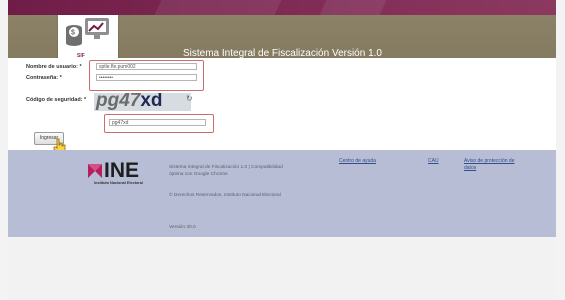 Image resolution: width=565 pixels, height=300 pixels. I want to click on ine-subtitle: Instituto Nacional Electoral, so click(118, 183).